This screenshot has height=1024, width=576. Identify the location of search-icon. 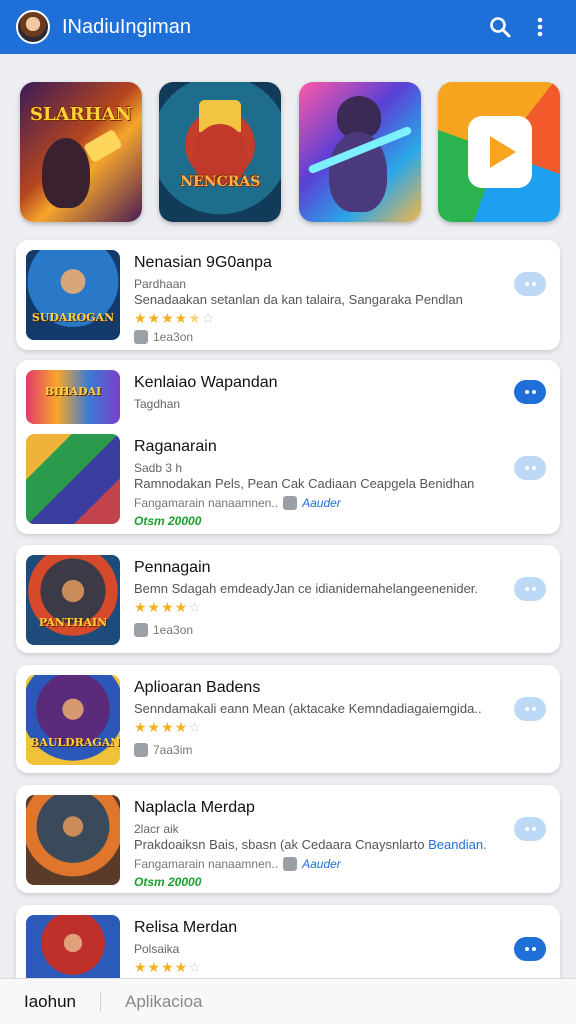
(500, 27).